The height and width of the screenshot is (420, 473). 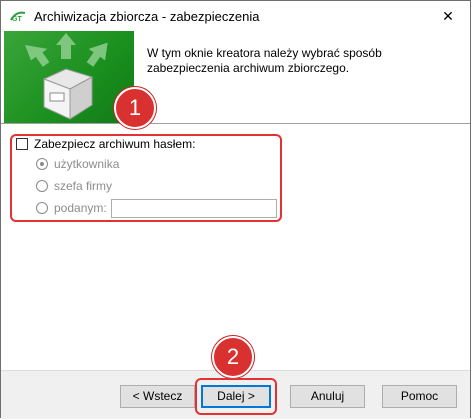 What do you see at coordinates (135, 108) in the screenshot?
I see `annotation-badge-1: 1` at bounding box center [135, 108].